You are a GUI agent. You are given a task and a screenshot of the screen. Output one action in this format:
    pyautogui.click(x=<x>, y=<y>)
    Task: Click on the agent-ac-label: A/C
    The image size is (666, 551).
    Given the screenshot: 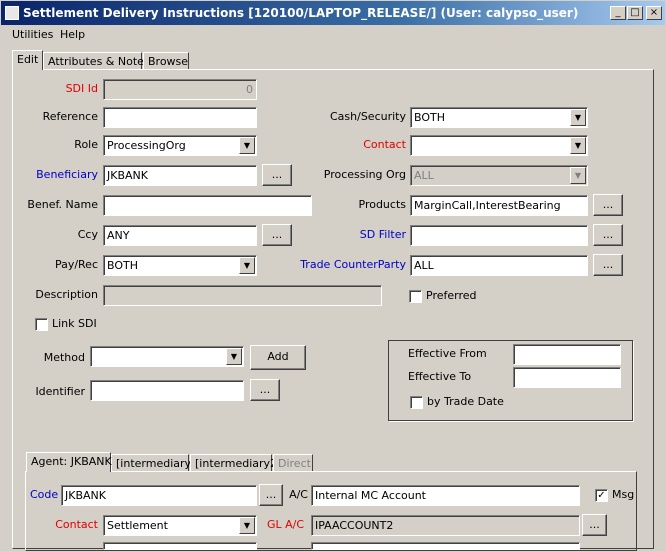 What is the action you would take?
    pyautogui.click(x=298, y=494)
    